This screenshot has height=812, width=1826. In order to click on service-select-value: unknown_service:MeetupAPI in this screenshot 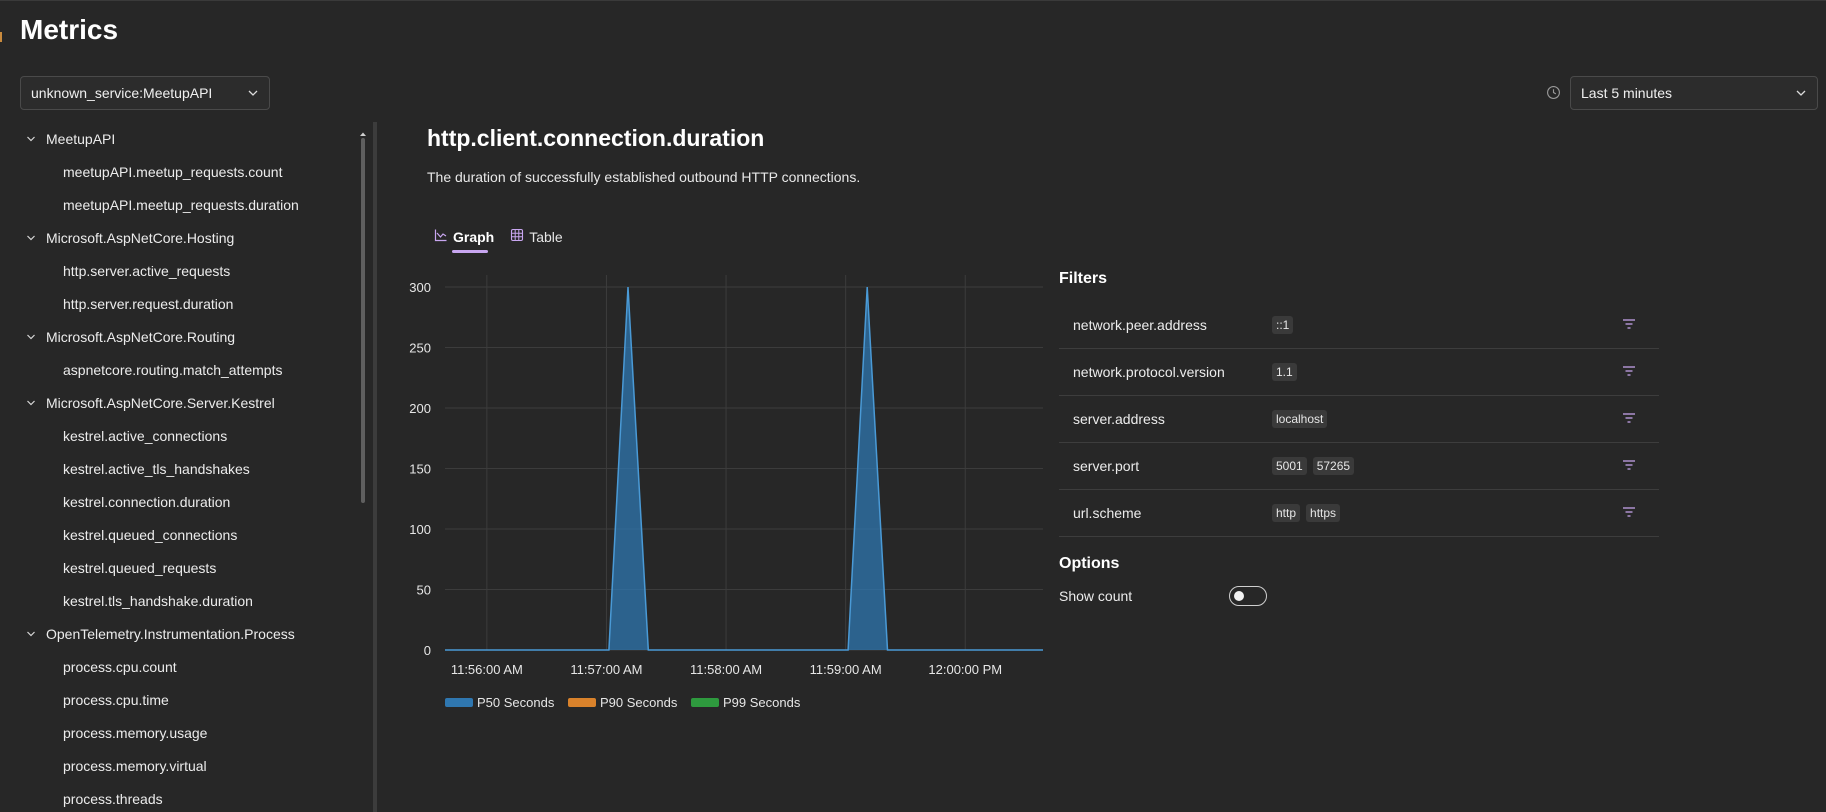, I will do `click(122, 93)`.